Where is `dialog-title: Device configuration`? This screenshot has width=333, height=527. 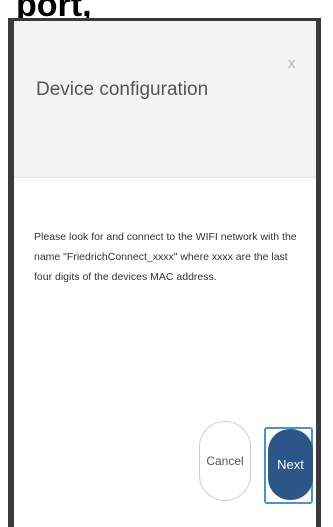
dialog-title: Device configuration is located at coordinates (122, 89).